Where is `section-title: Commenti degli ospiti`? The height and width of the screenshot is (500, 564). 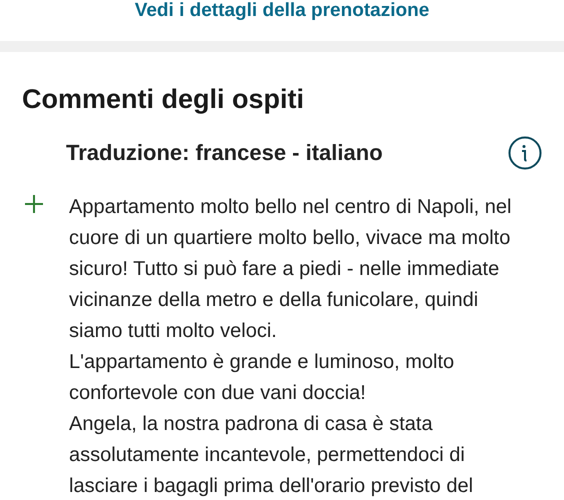
section-title: Commenti degli ospiti is located at coordinates (164, 99).